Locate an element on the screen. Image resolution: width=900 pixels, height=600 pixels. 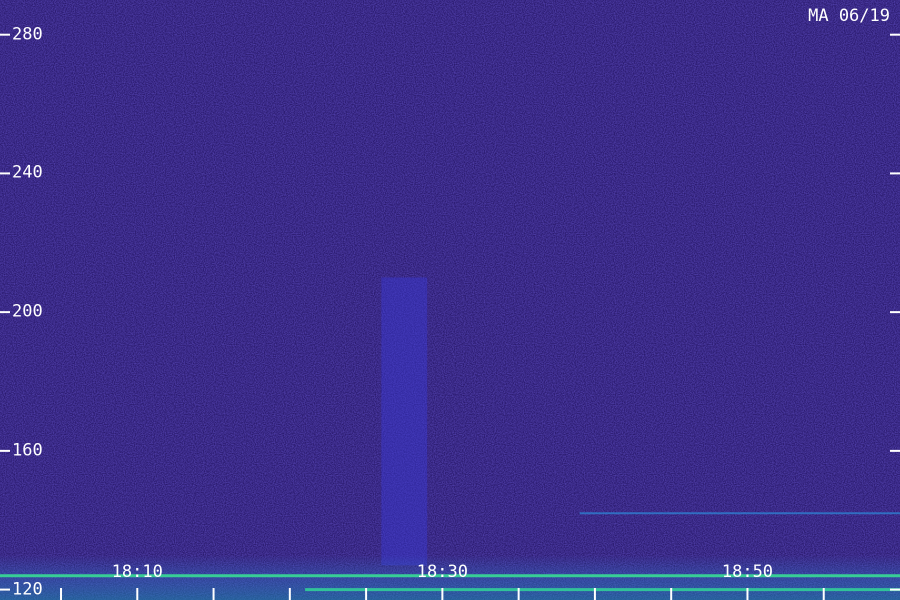
x-tick-label: 18:50 is located at coordinates (747, 572).